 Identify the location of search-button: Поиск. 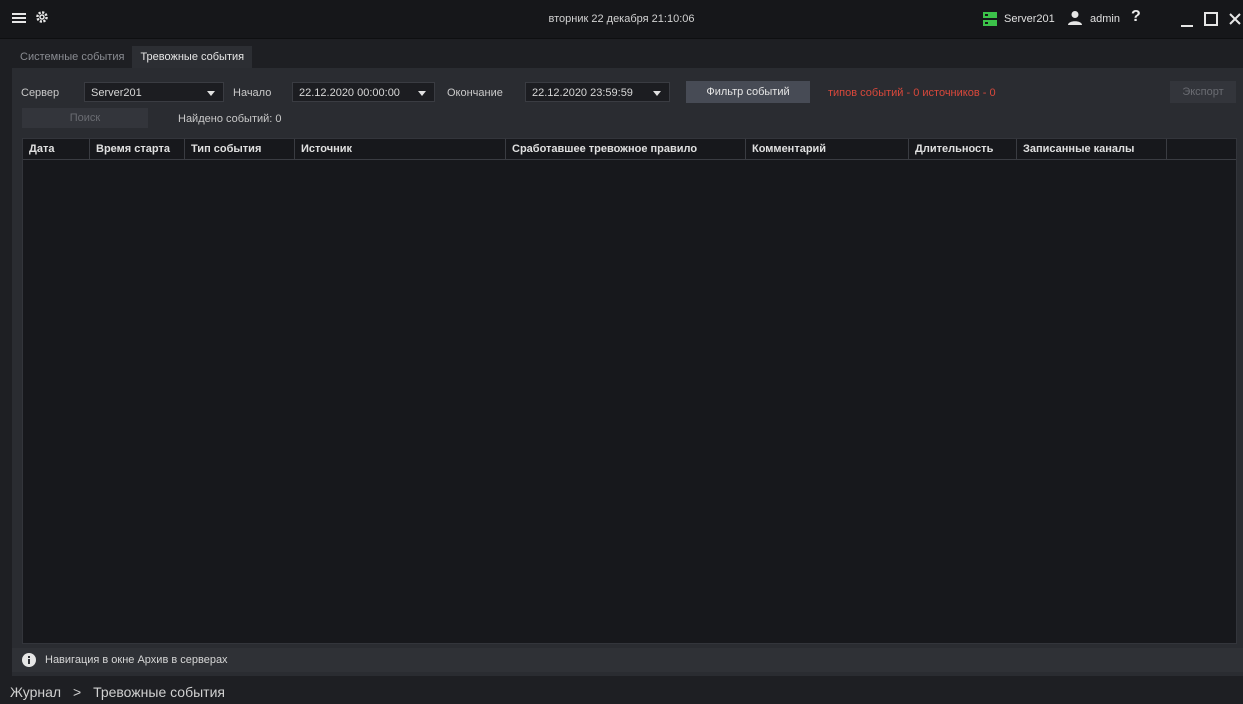
(85, 118).